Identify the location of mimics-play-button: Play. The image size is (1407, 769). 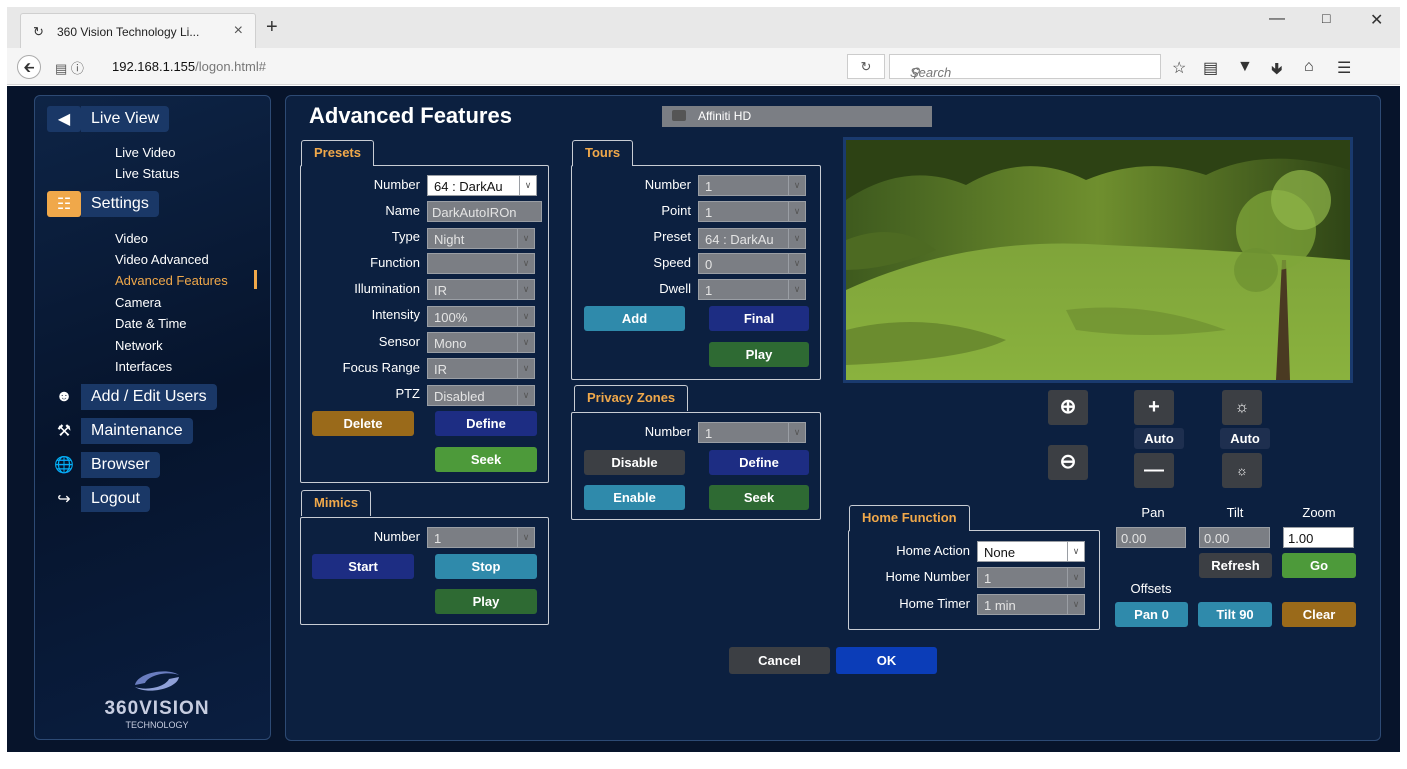
(486, 601).